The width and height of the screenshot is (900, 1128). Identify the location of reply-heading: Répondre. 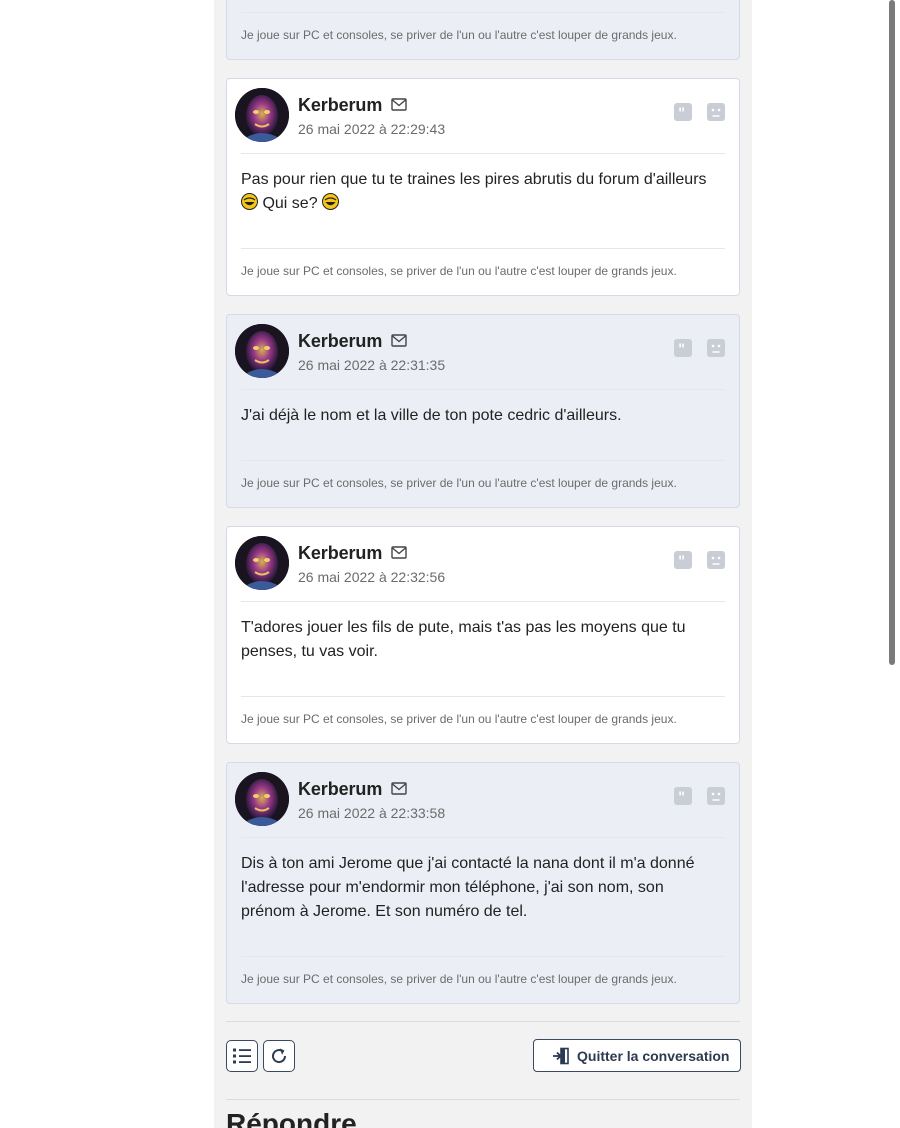
(291, 1118).